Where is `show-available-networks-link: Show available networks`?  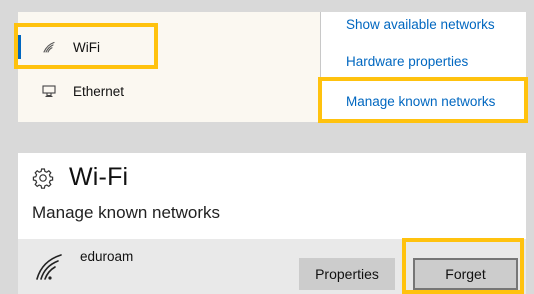 show-available-networks-link: Show available networks is located at coordinates (420, 24).